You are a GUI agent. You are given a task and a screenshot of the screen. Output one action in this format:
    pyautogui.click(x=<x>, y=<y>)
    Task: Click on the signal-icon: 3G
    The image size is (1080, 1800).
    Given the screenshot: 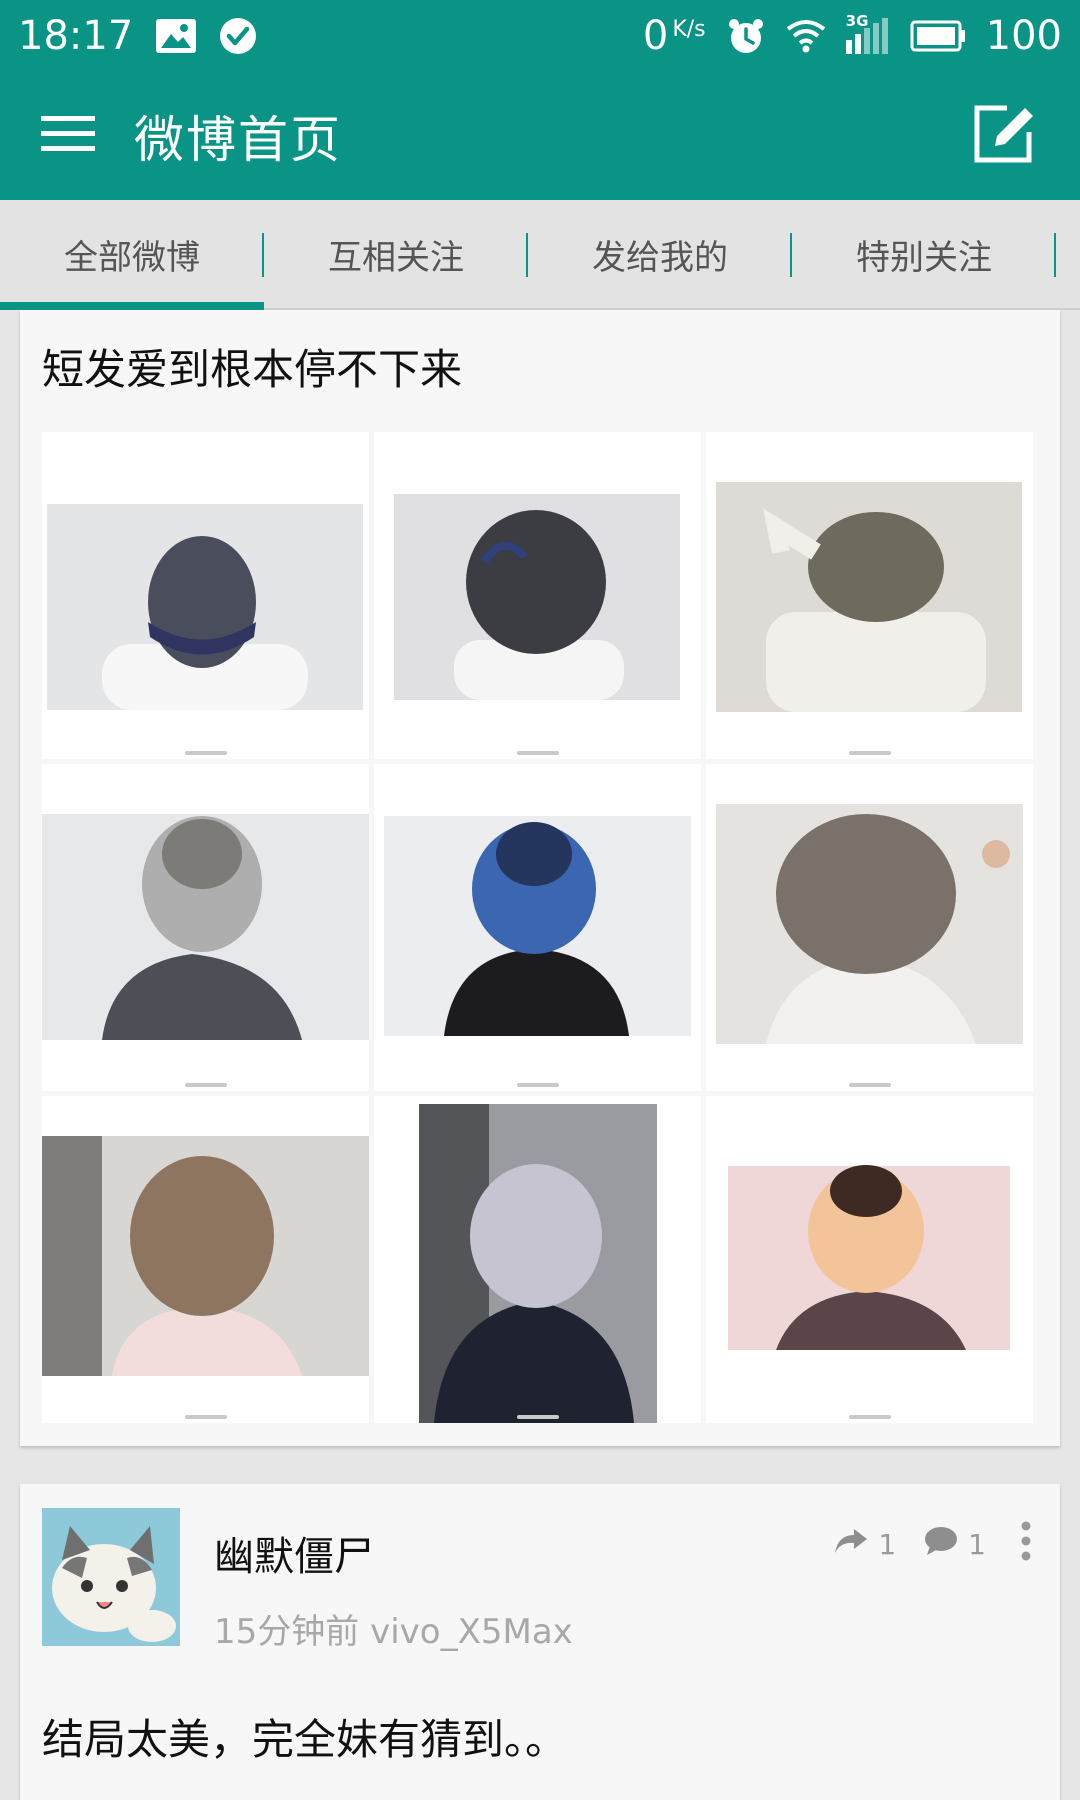 What is the action you would take?
    pyautogui.click(x=867, y=33)
    